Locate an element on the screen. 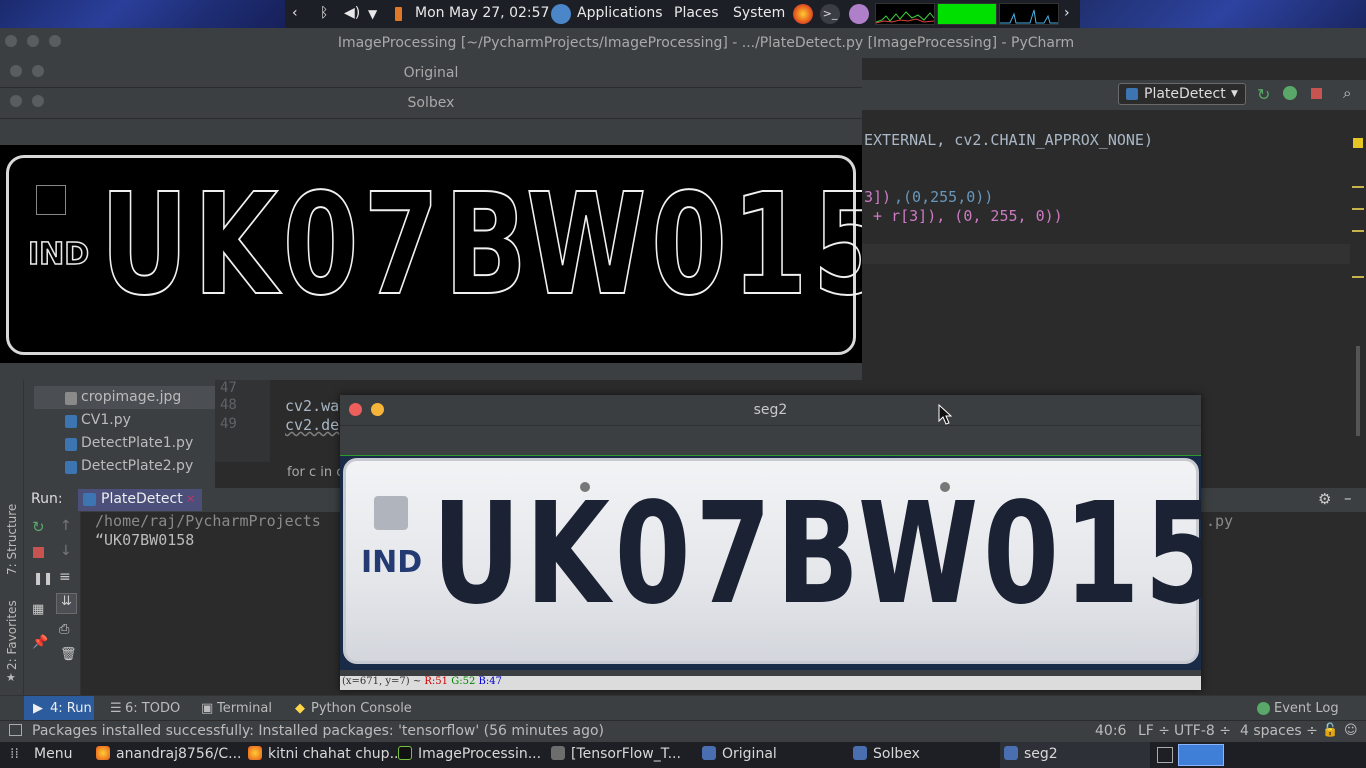 The width and height of the screenshot is (1366, 768). firefox-launcher-icon is located at coordinates (803, 14).